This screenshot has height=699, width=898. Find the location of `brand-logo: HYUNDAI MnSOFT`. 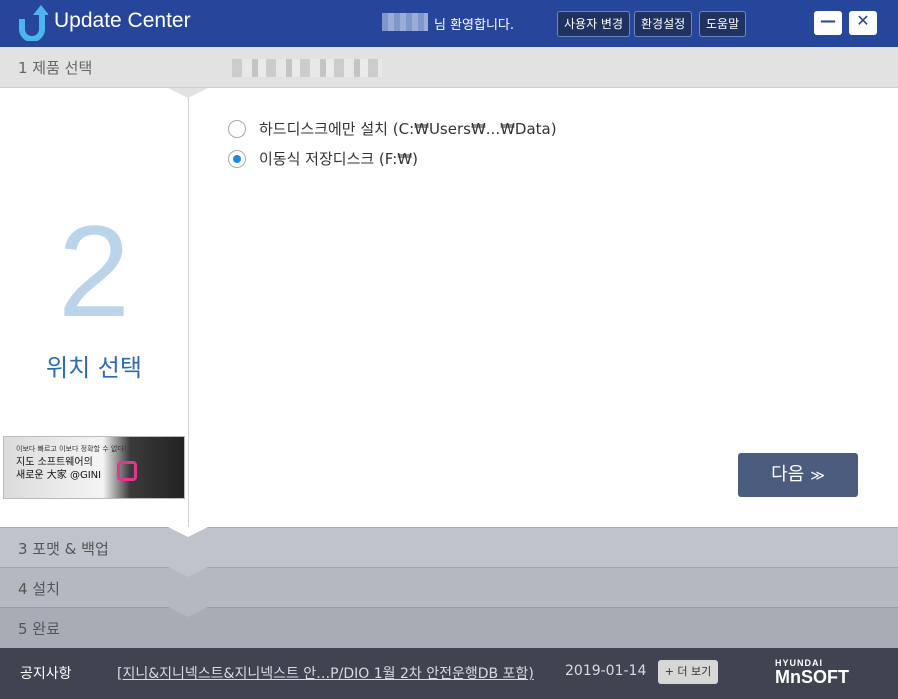

brand-logo: HYUNDAI MnSOFT is located at coordinates (812, 672).